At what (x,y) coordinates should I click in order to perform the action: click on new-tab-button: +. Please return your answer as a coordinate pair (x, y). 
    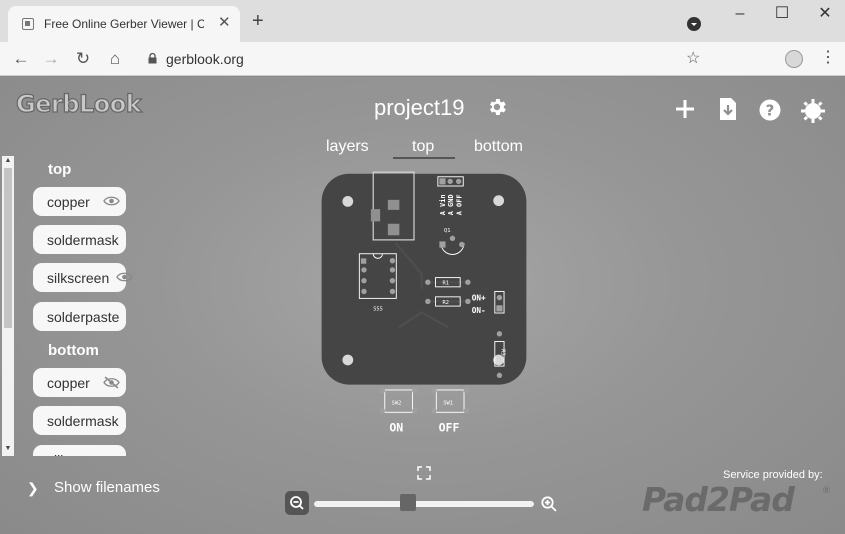
    Looking at the image, I should click on (258, 21).